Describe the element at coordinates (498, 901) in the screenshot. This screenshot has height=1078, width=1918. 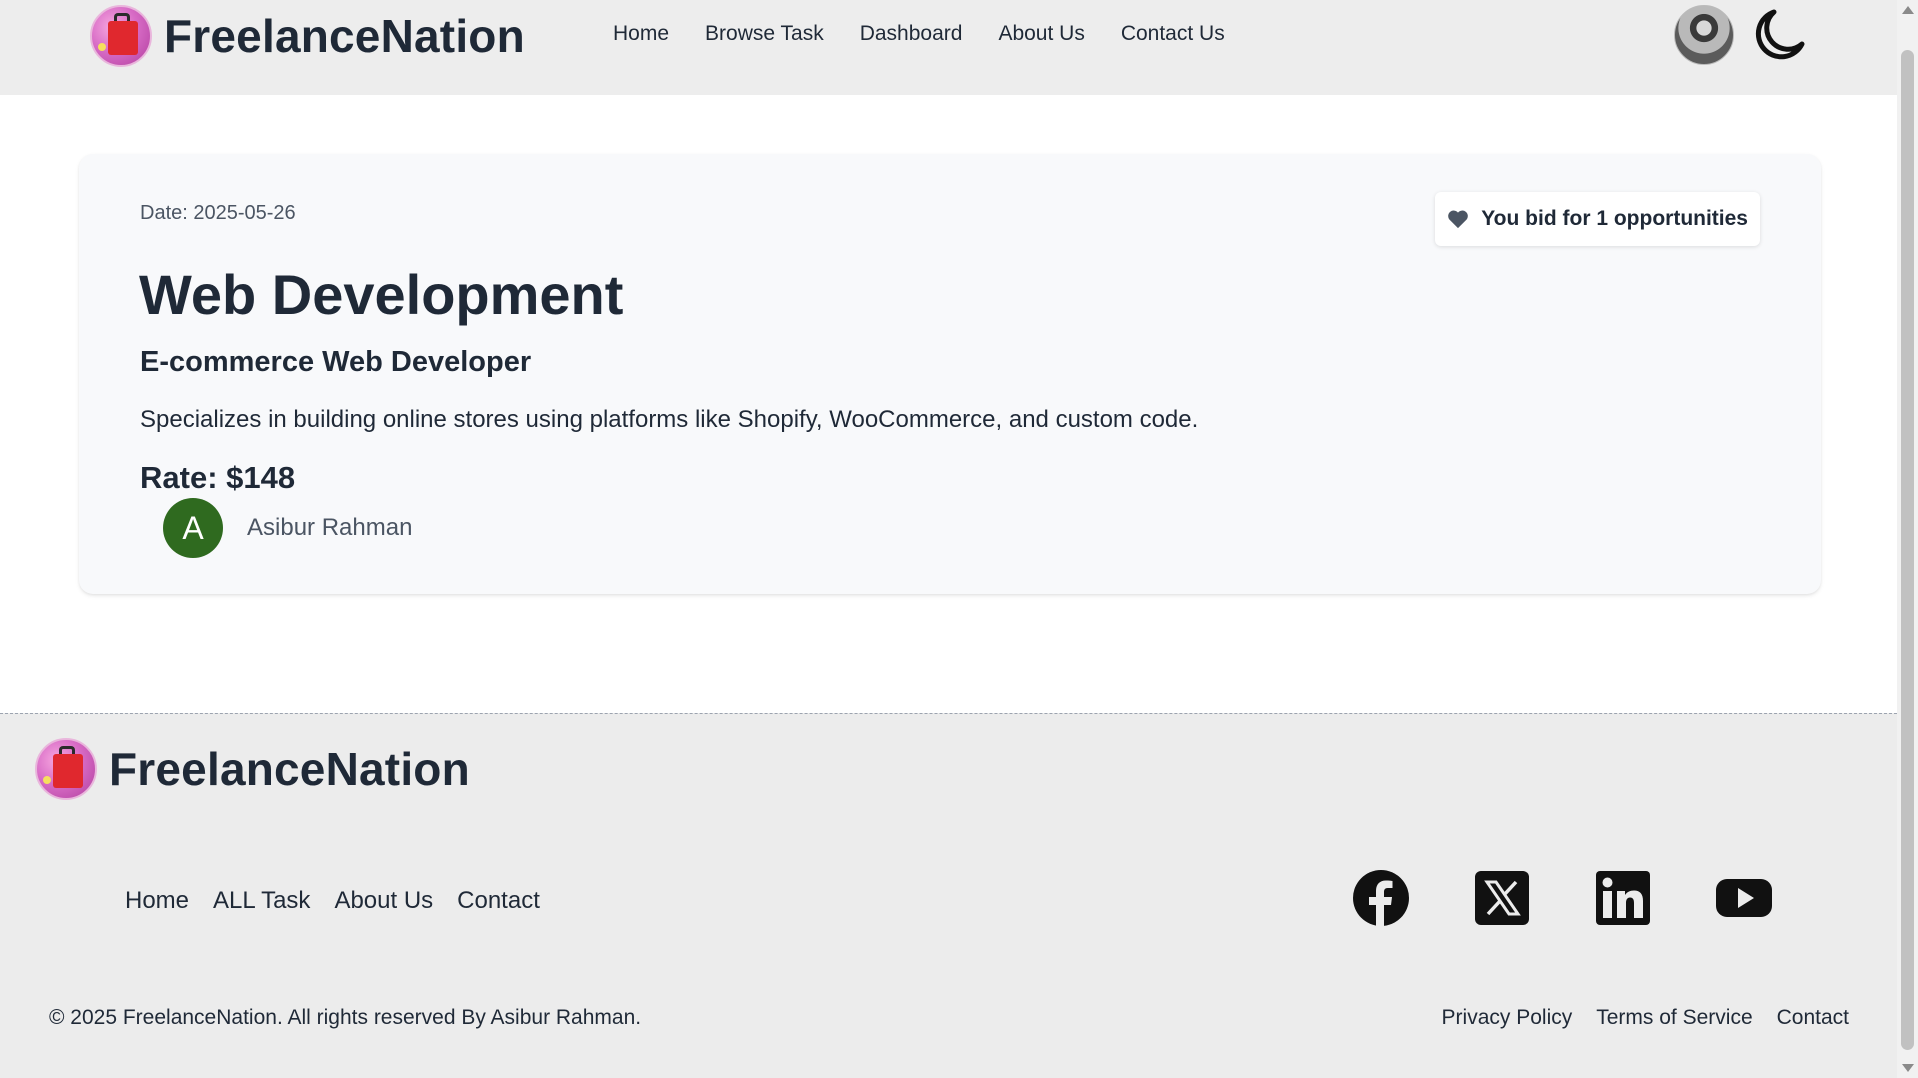
I see `footer-link-contact: Contact` at that location.